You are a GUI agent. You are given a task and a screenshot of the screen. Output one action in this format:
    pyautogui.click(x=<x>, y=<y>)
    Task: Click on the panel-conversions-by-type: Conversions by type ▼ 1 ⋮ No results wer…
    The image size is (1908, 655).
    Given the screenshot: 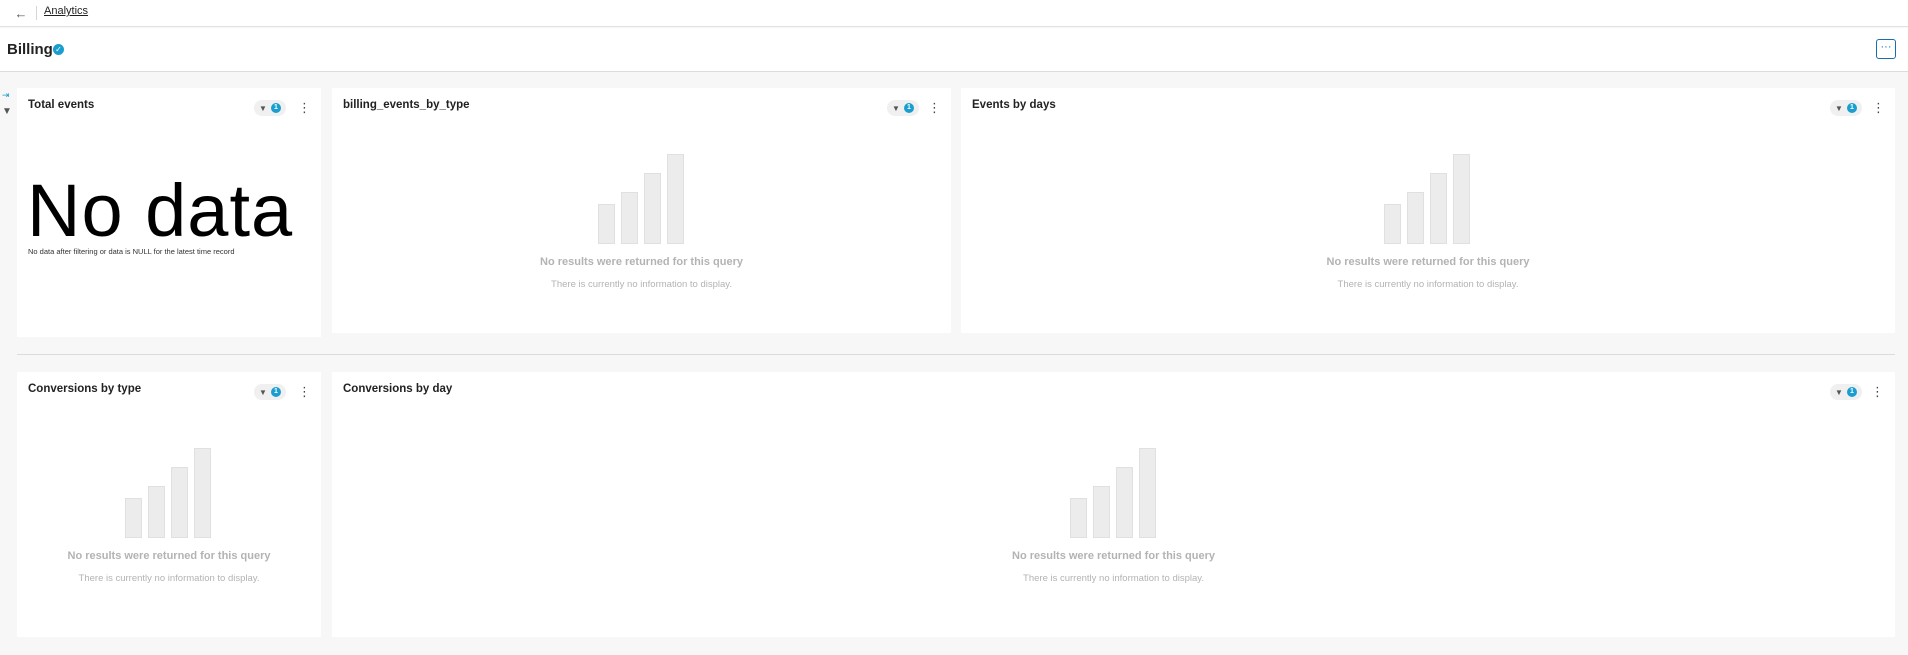 What is the action you would take?
    pyautogui.click(x=169, y=504)
    